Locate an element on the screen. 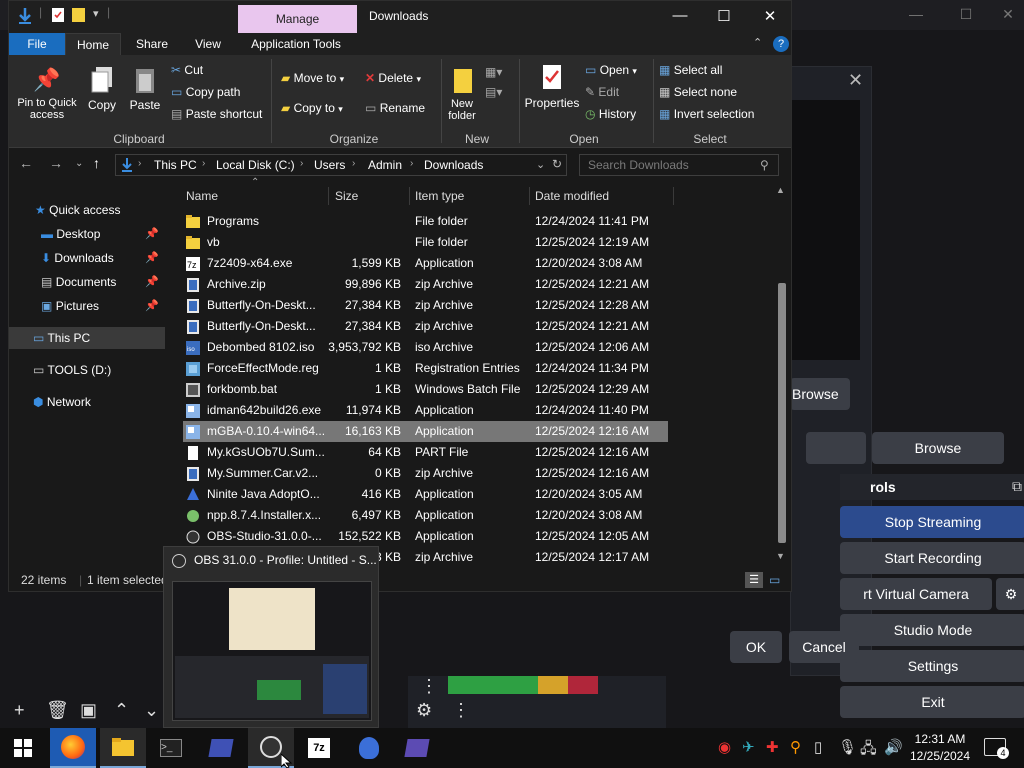  file-row: Programs File folder 12/24/2024 11:41 PM is located at coordinates (425, 221).